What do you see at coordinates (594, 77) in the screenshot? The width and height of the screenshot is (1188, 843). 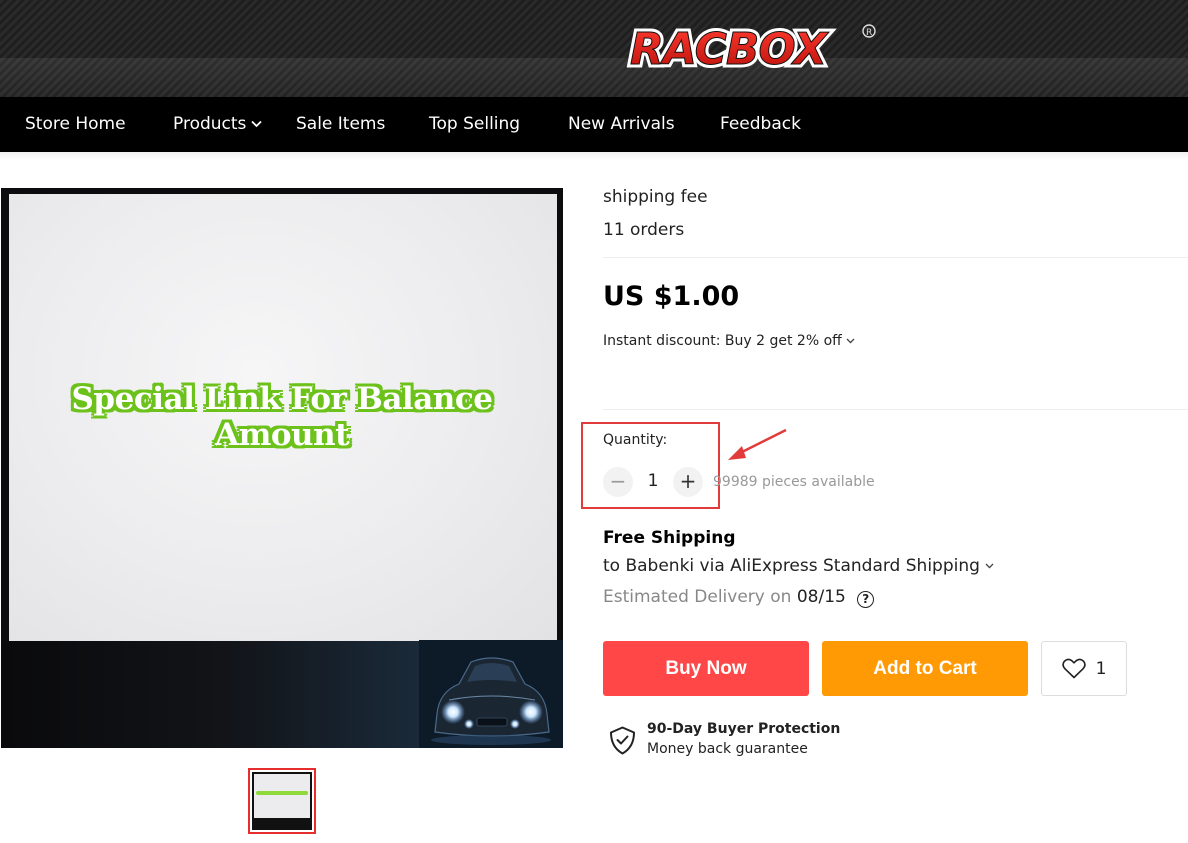 I see `banner-shine` at bounding box center [594, 77].